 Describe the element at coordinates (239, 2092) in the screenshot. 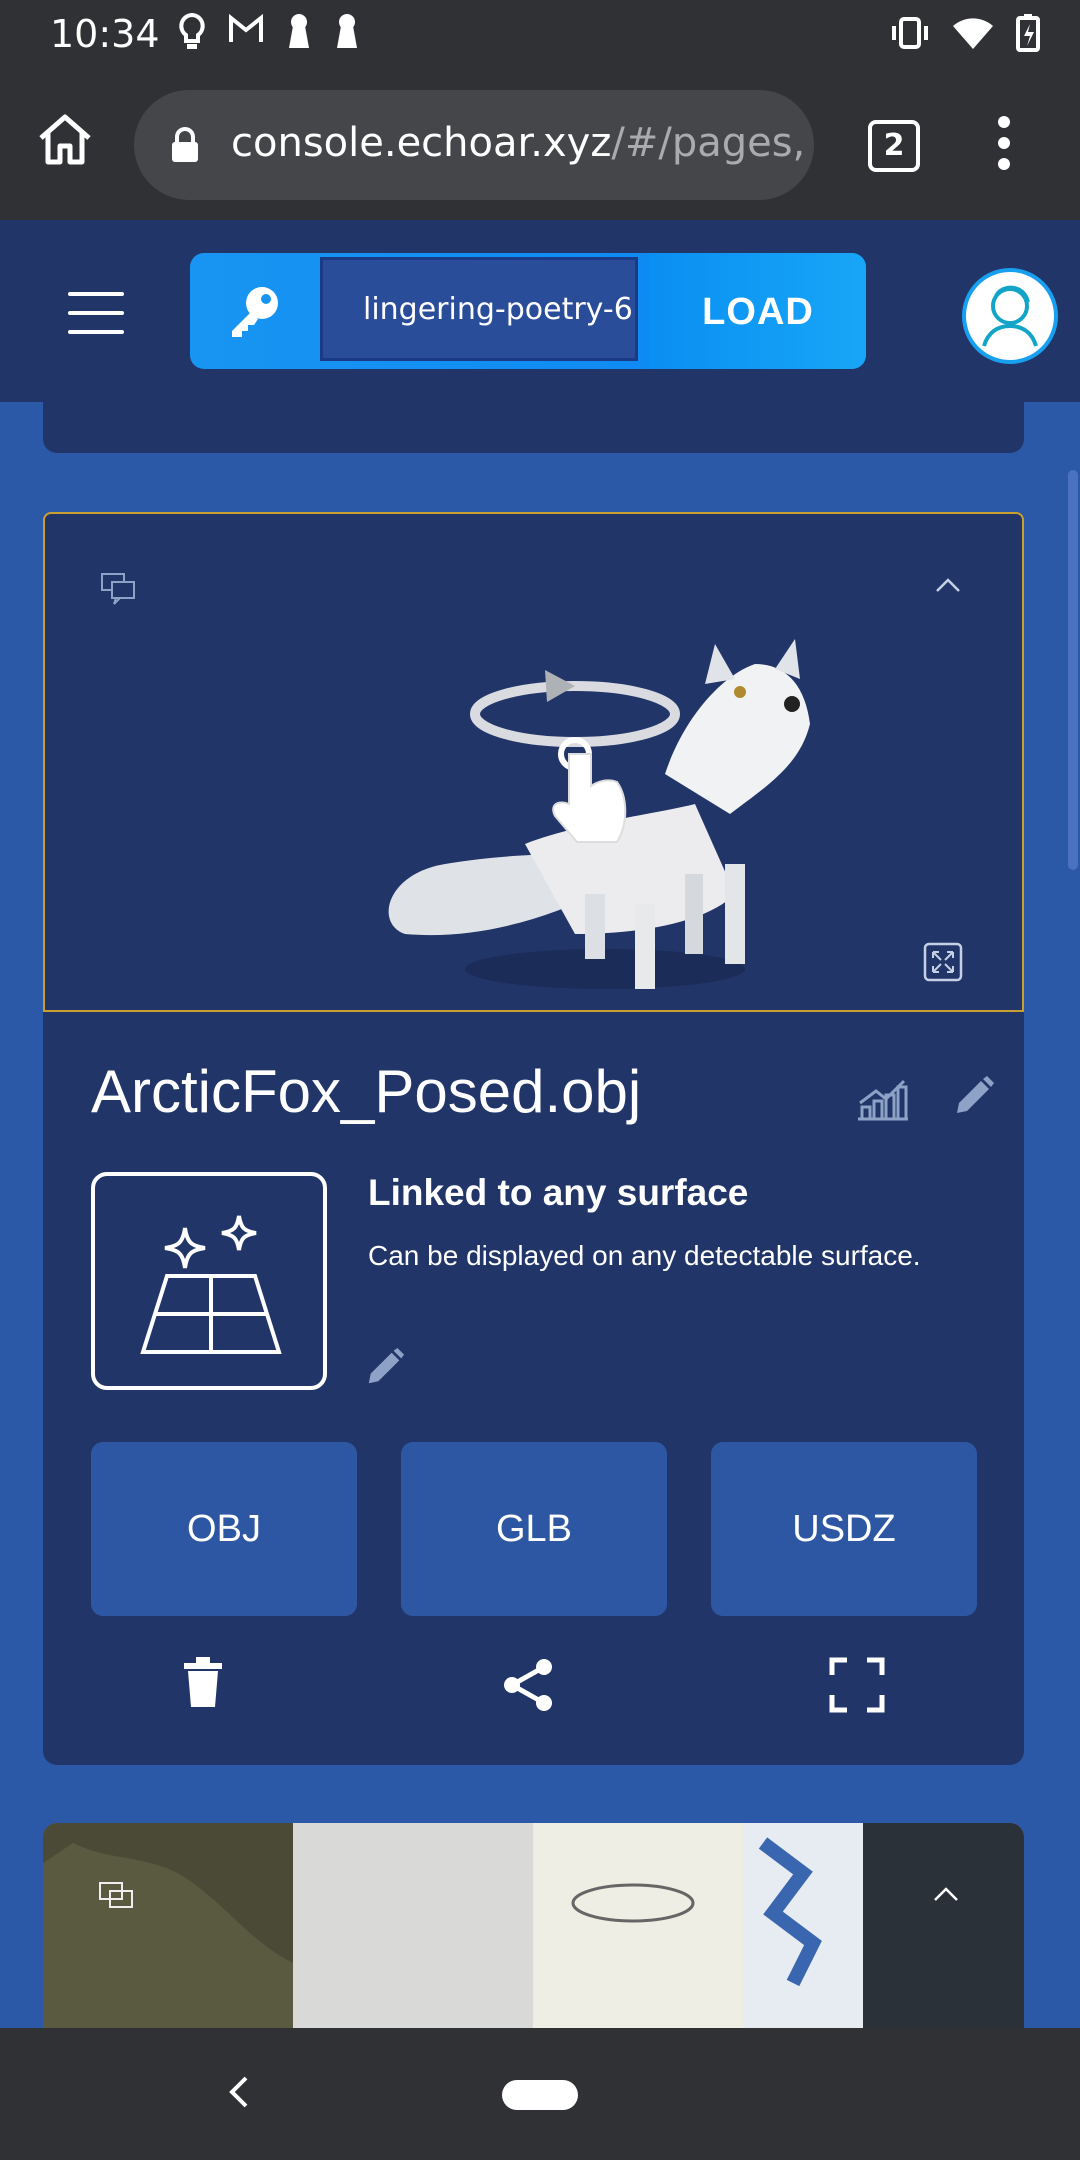

I see `back-chevron-icon` at that location.